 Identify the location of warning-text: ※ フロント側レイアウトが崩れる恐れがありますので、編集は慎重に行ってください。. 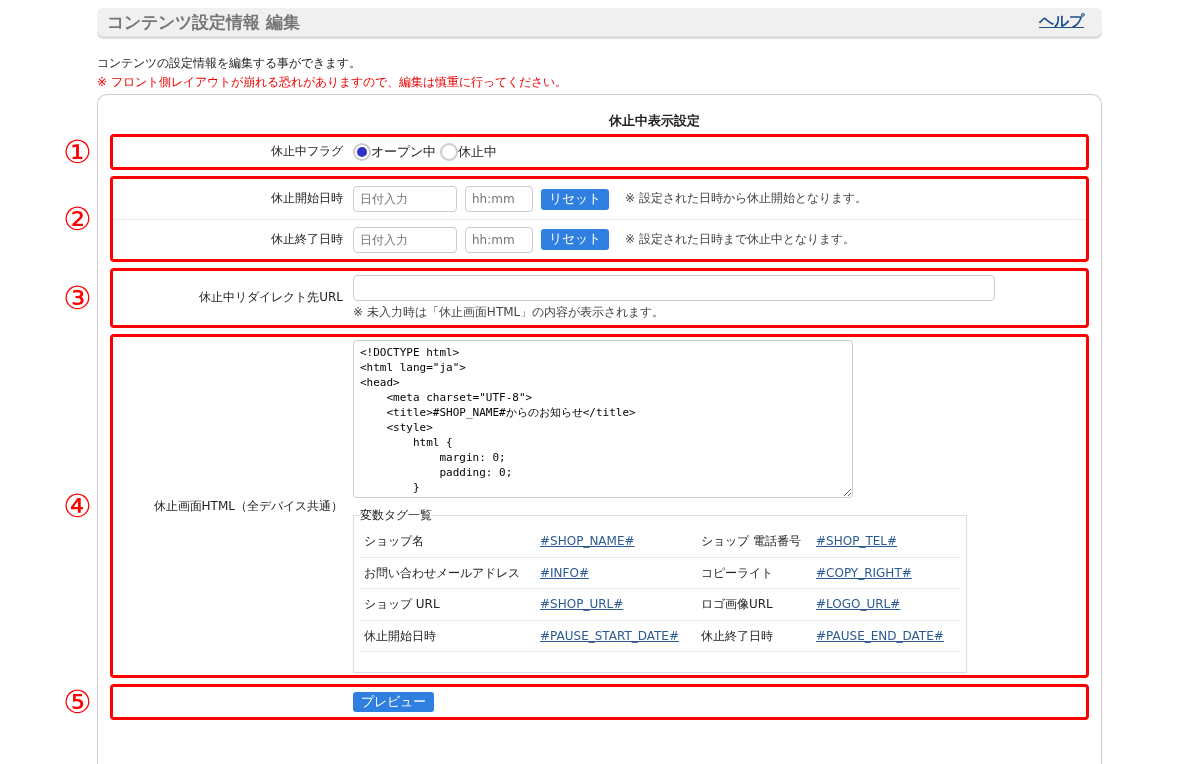
(332, 82).